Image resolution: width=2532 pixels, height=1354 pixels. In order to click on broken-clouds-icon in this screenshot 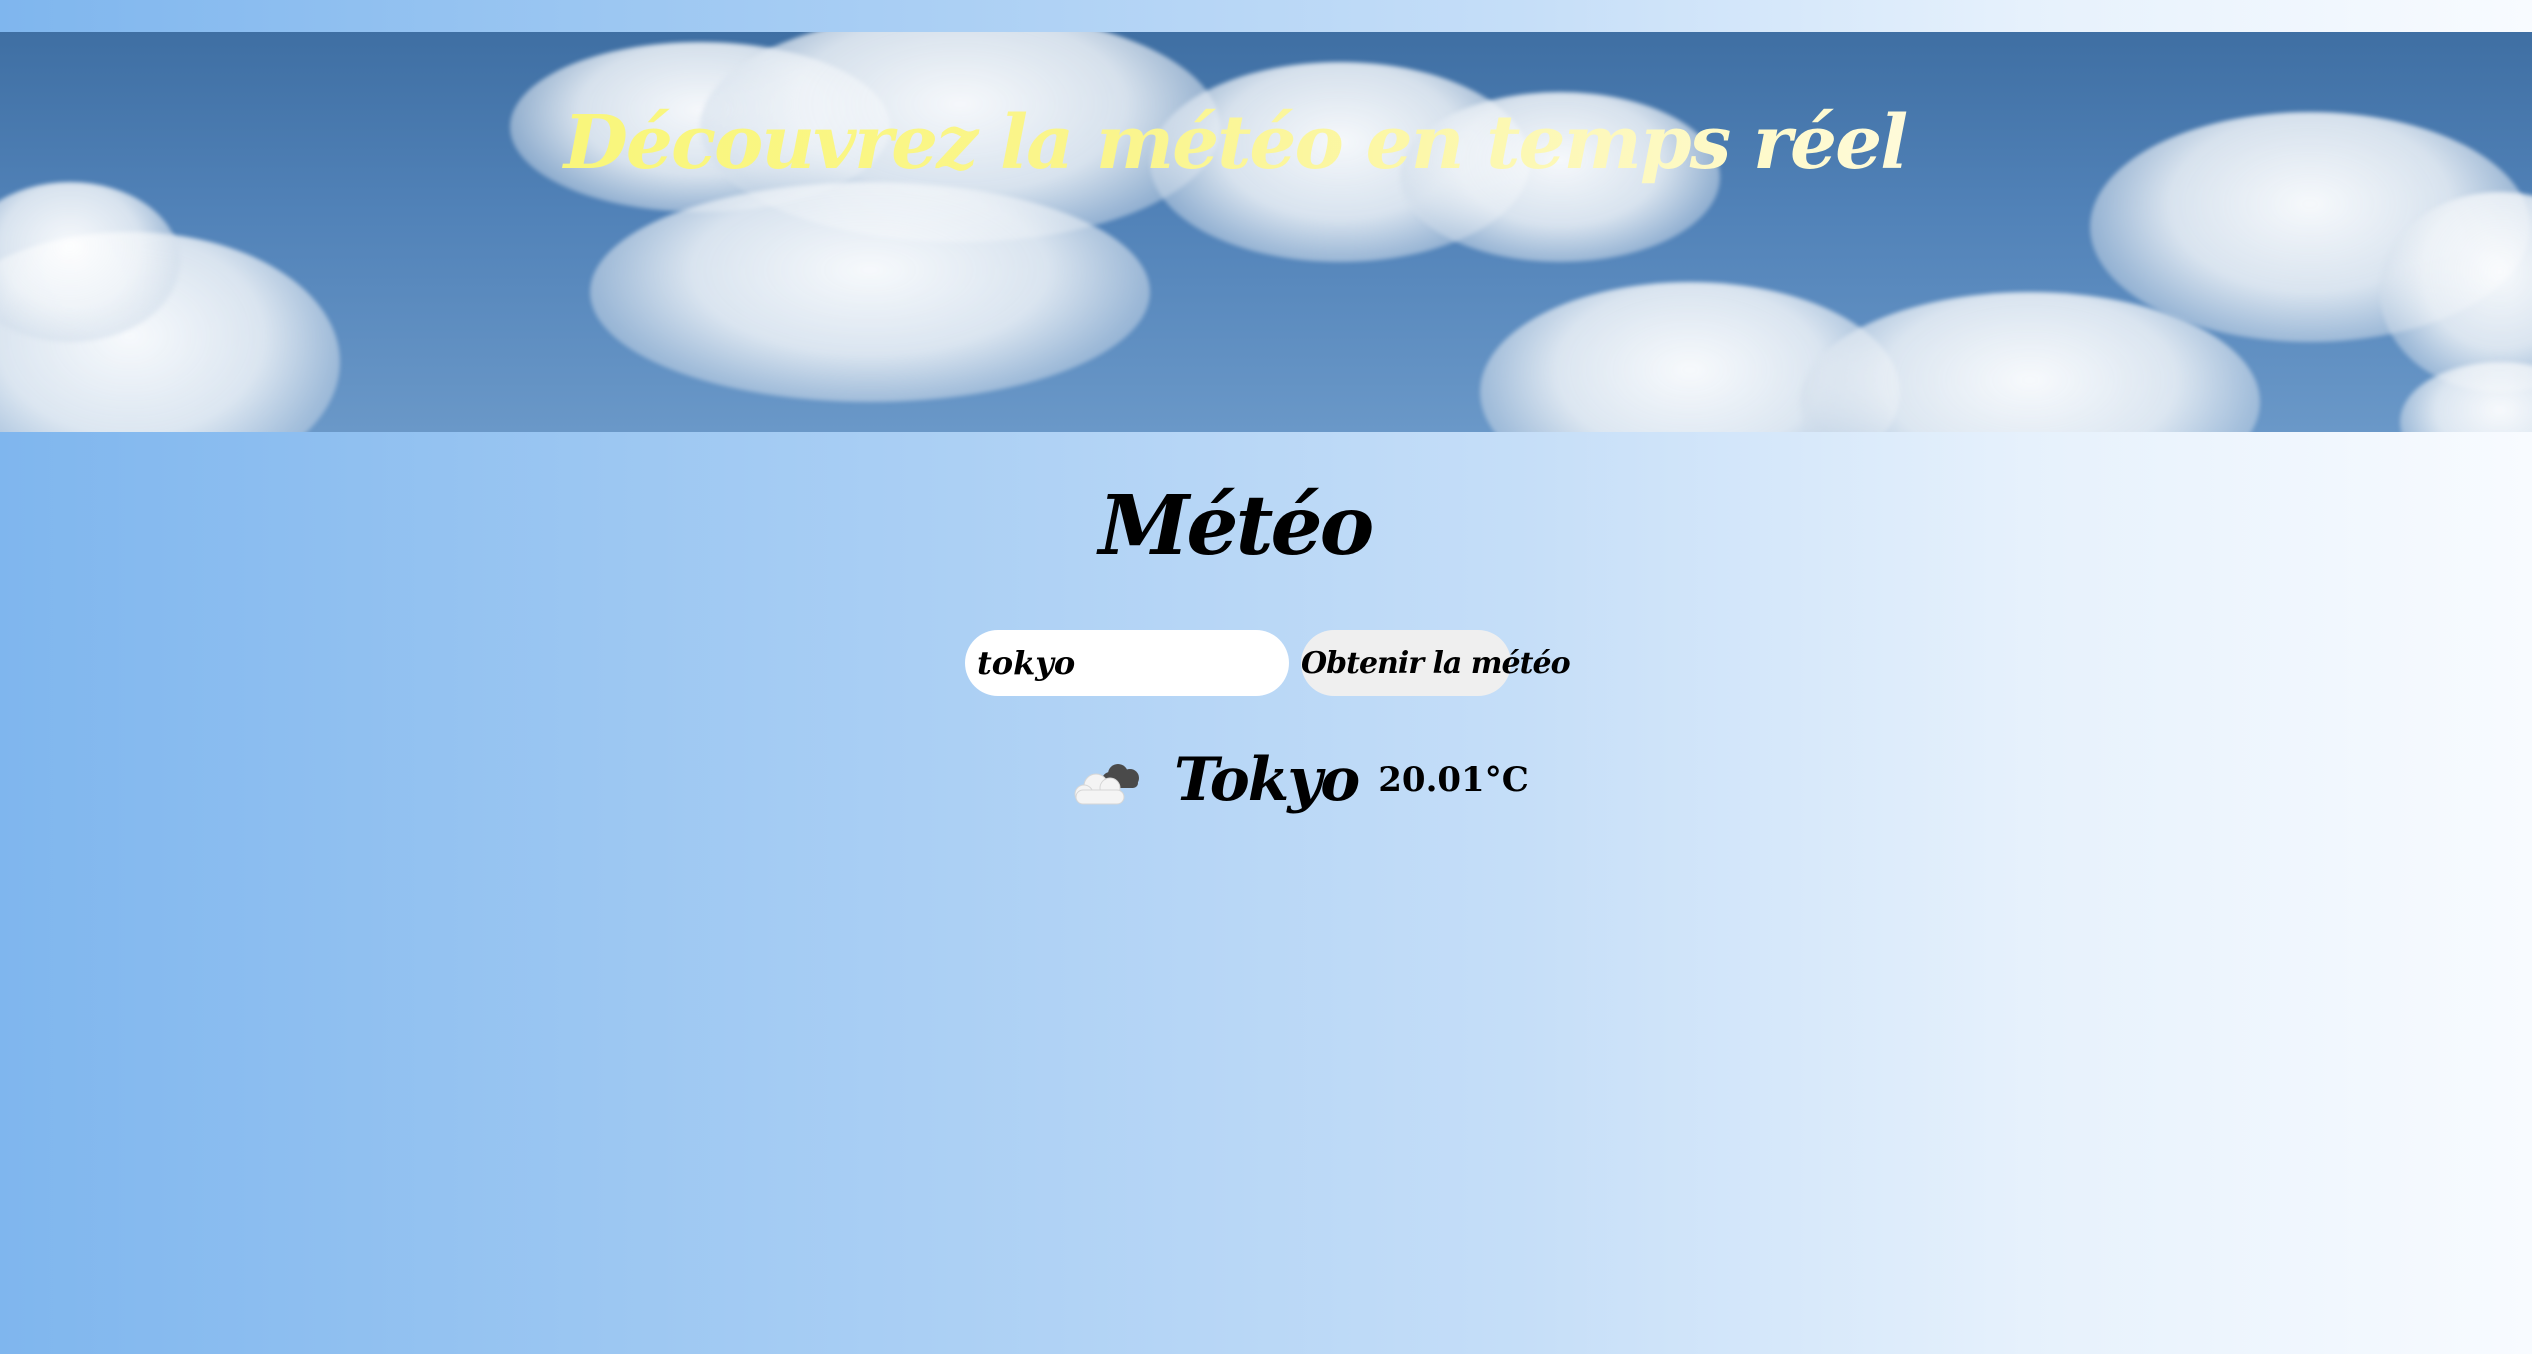, I will do `click(1106, 780)`.